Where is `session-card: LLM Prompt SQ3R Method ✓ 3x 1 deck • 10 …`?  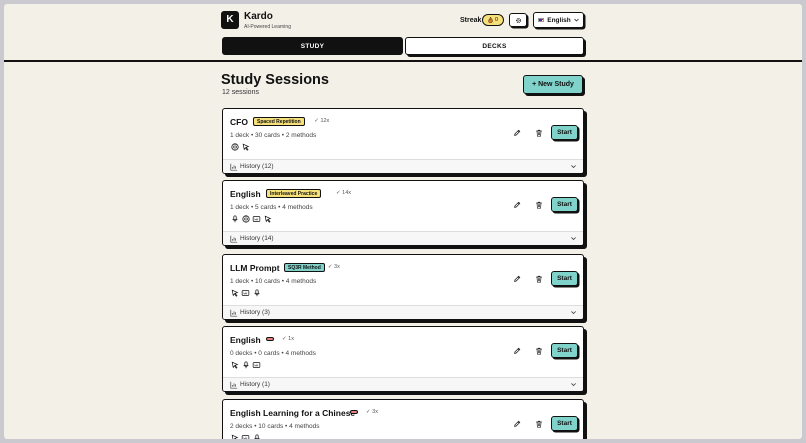 session-card: LLM Prompt SQ3R Method ✓ 3x 1 deck • 10 … is located at coordinates (403, 287).